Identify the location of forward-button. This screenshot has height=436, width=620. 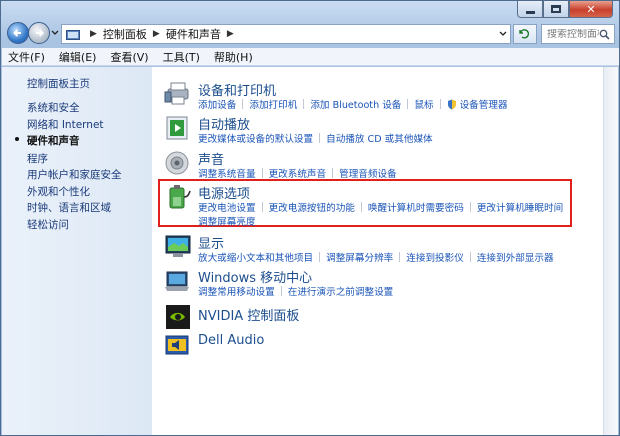
(39, 33).